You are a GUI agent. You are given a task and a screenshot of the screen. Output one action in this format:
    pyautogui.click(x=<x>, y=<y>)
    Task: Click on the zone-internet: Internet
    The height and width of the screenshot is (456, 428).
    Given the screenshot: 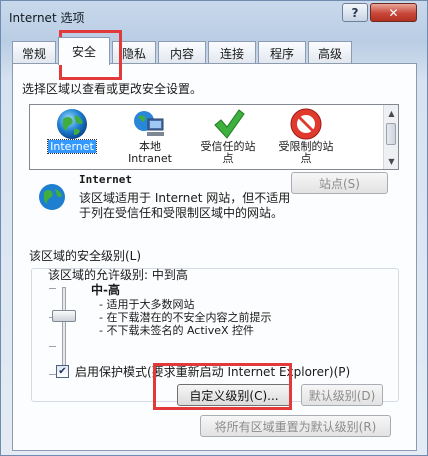 What is the action you would take?
    pyautogui.click(x=72, y=137)
    